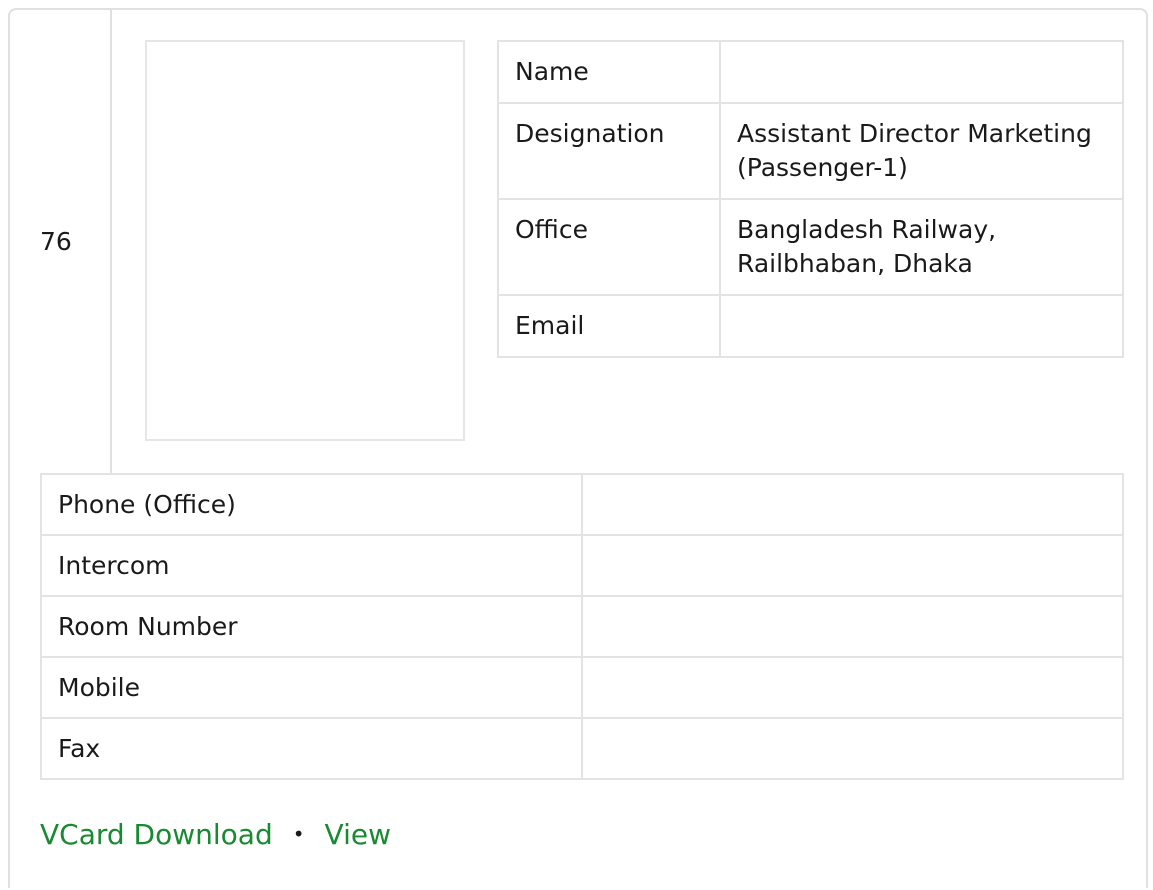 This screenshot has width=1153, height=890. I want to click on intercom-label: Intercom, so click(311, 565).